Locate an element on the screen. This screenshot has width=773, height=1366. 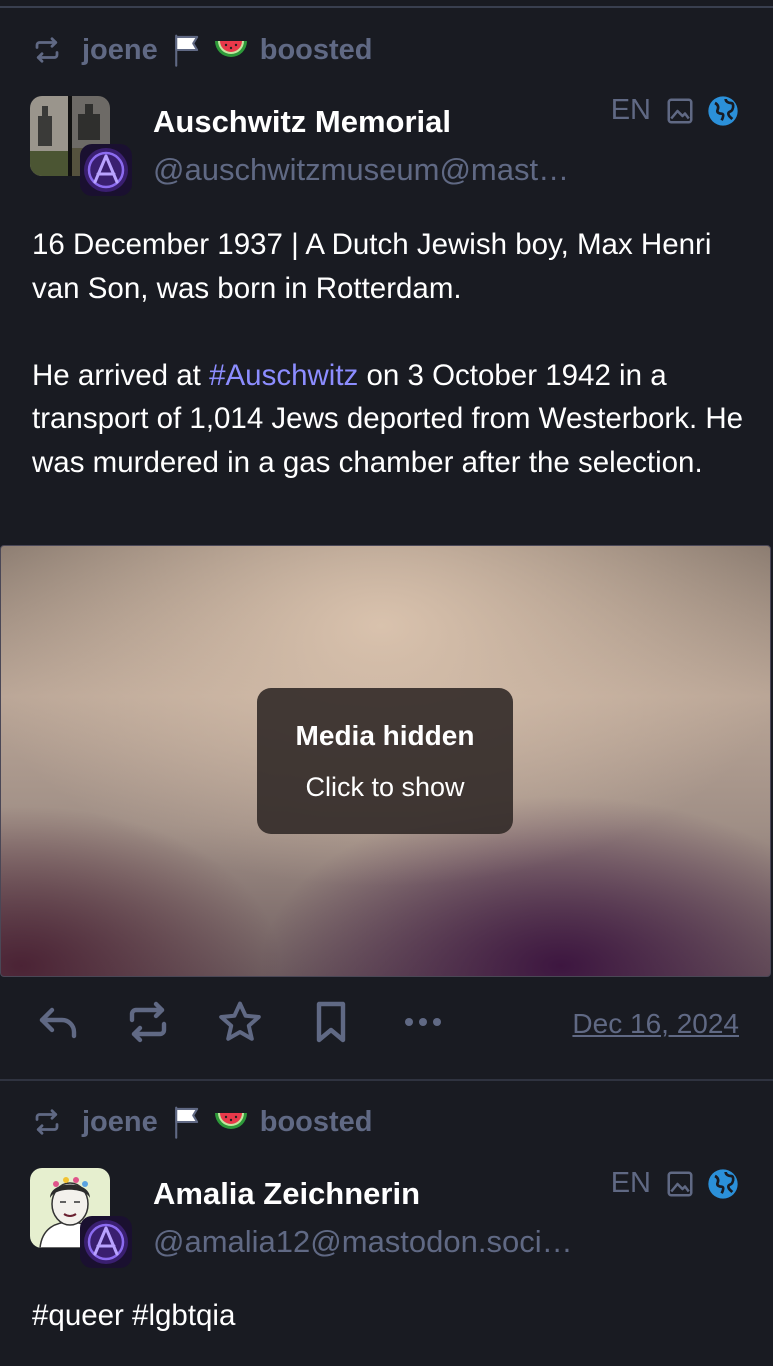
reply-icon is located at coordinates (58, 1022).